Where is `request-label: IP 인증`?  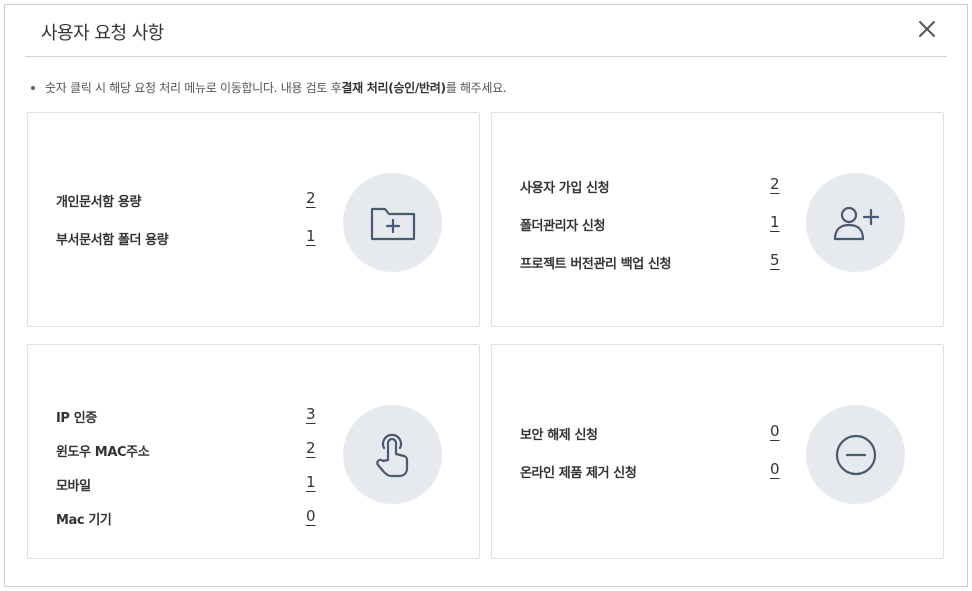
request-label: IP 인증 is located at coordinates (76, 418).